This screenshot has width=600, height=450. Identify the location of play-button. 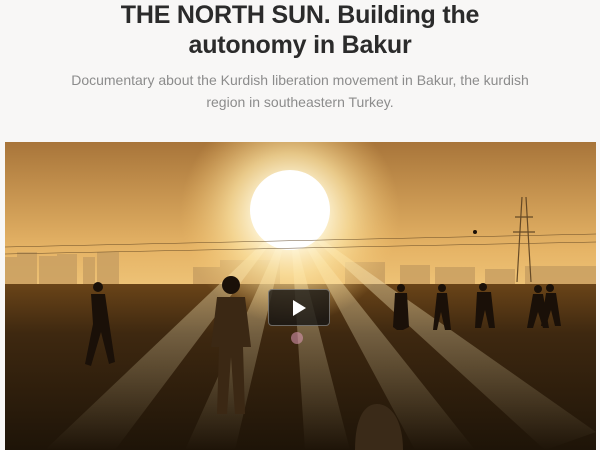
(299, 307).